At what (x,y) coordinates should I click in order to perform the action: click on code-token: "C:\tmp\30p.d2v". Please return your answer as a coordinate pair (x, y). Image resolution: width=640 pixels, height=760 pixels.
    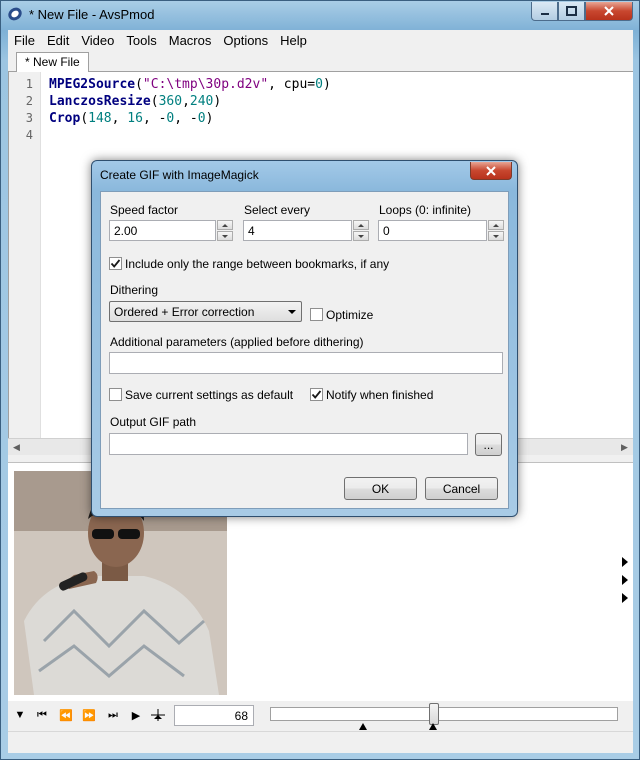
    Looking at the image, I should click on (205, 84).